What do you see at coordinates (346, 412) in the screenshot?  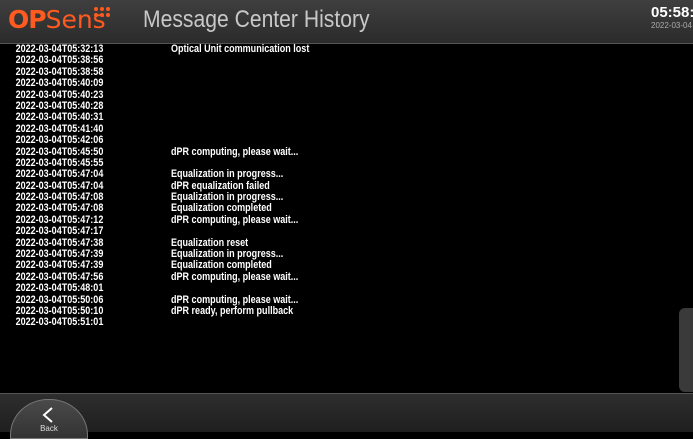 I see `footer-bar` at bounding box center [346, 412].